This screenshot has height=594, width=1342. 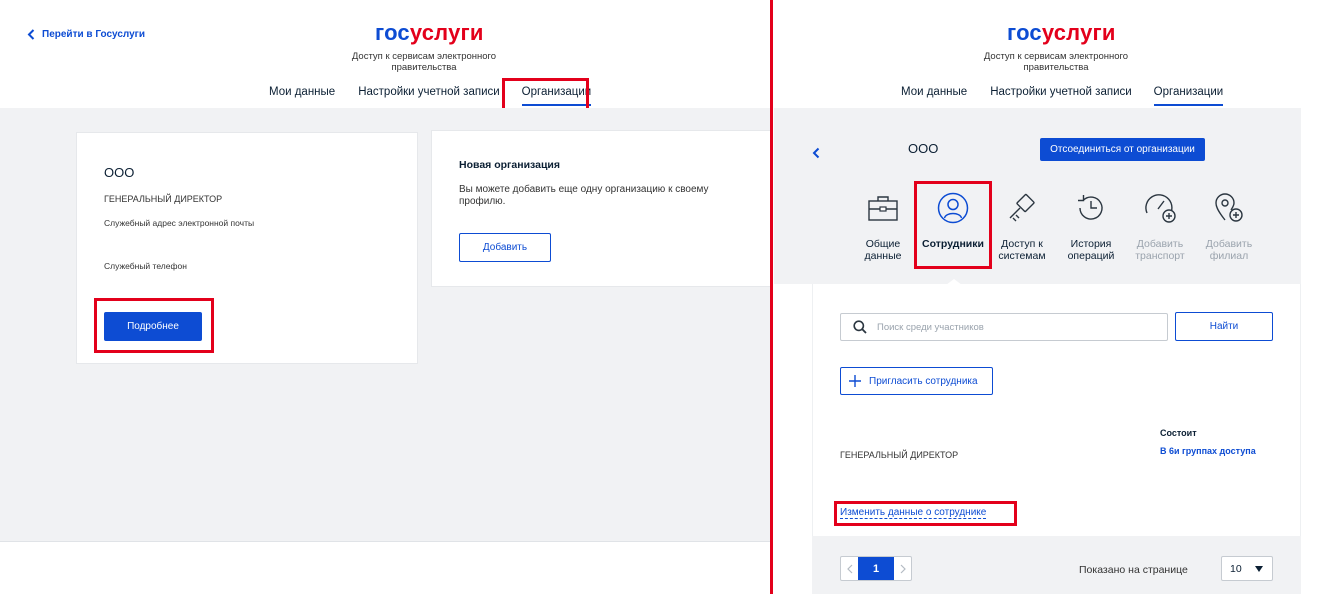 I want to click on per-page-label: Показано на странице, so click(x=1133, y=570).